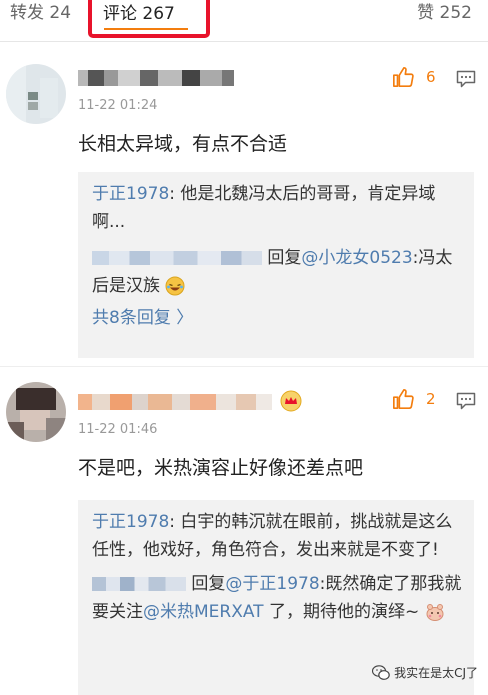  I want to click on comment-time: 11-22 01:46, so click(118, 429).